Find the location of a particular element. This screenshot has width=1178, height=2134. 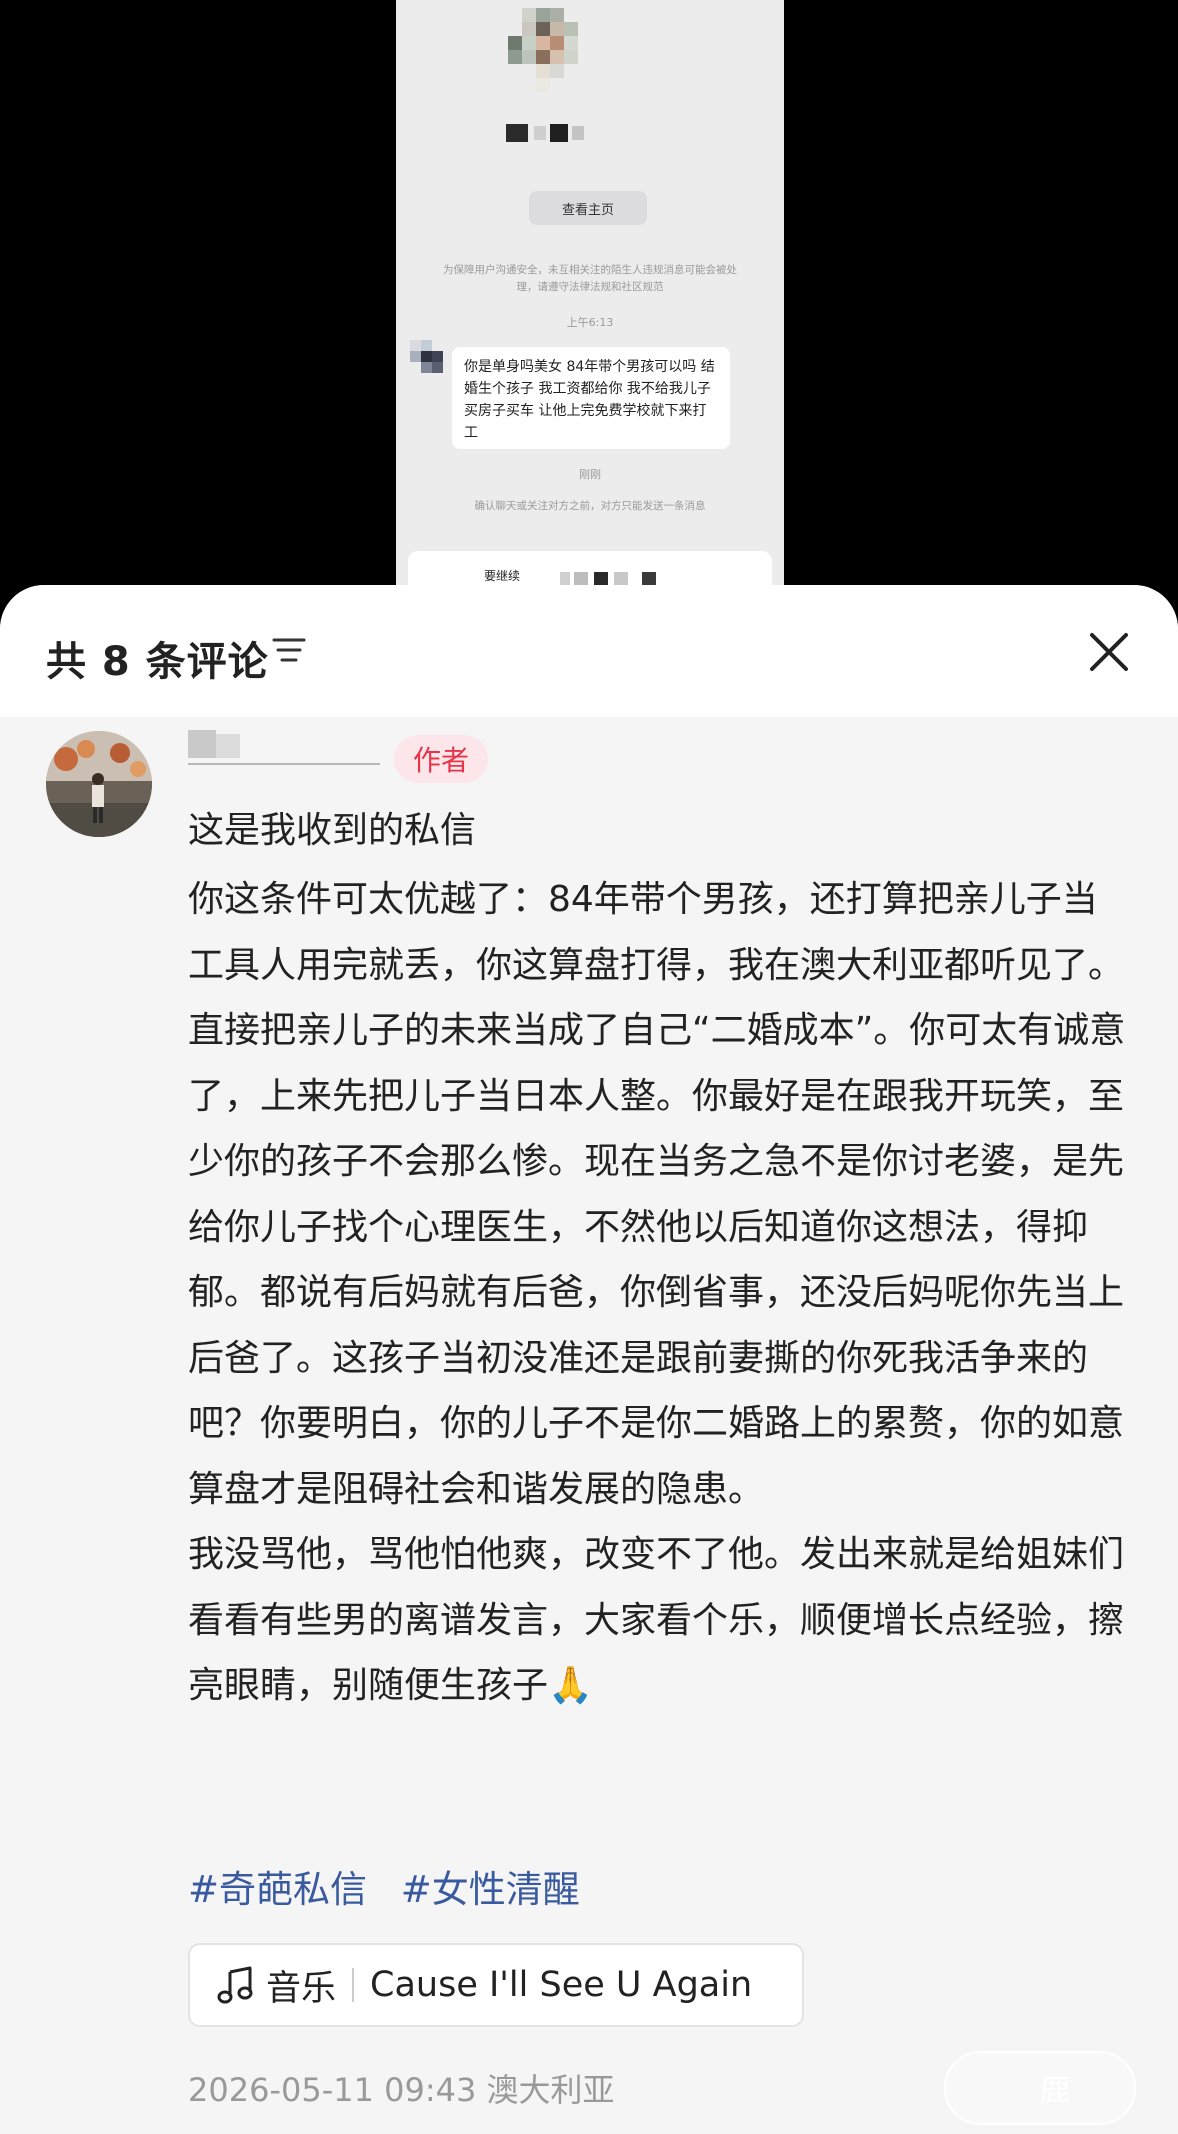

comment-location: 澳大利亚 is located at coordinates (550, 2090).